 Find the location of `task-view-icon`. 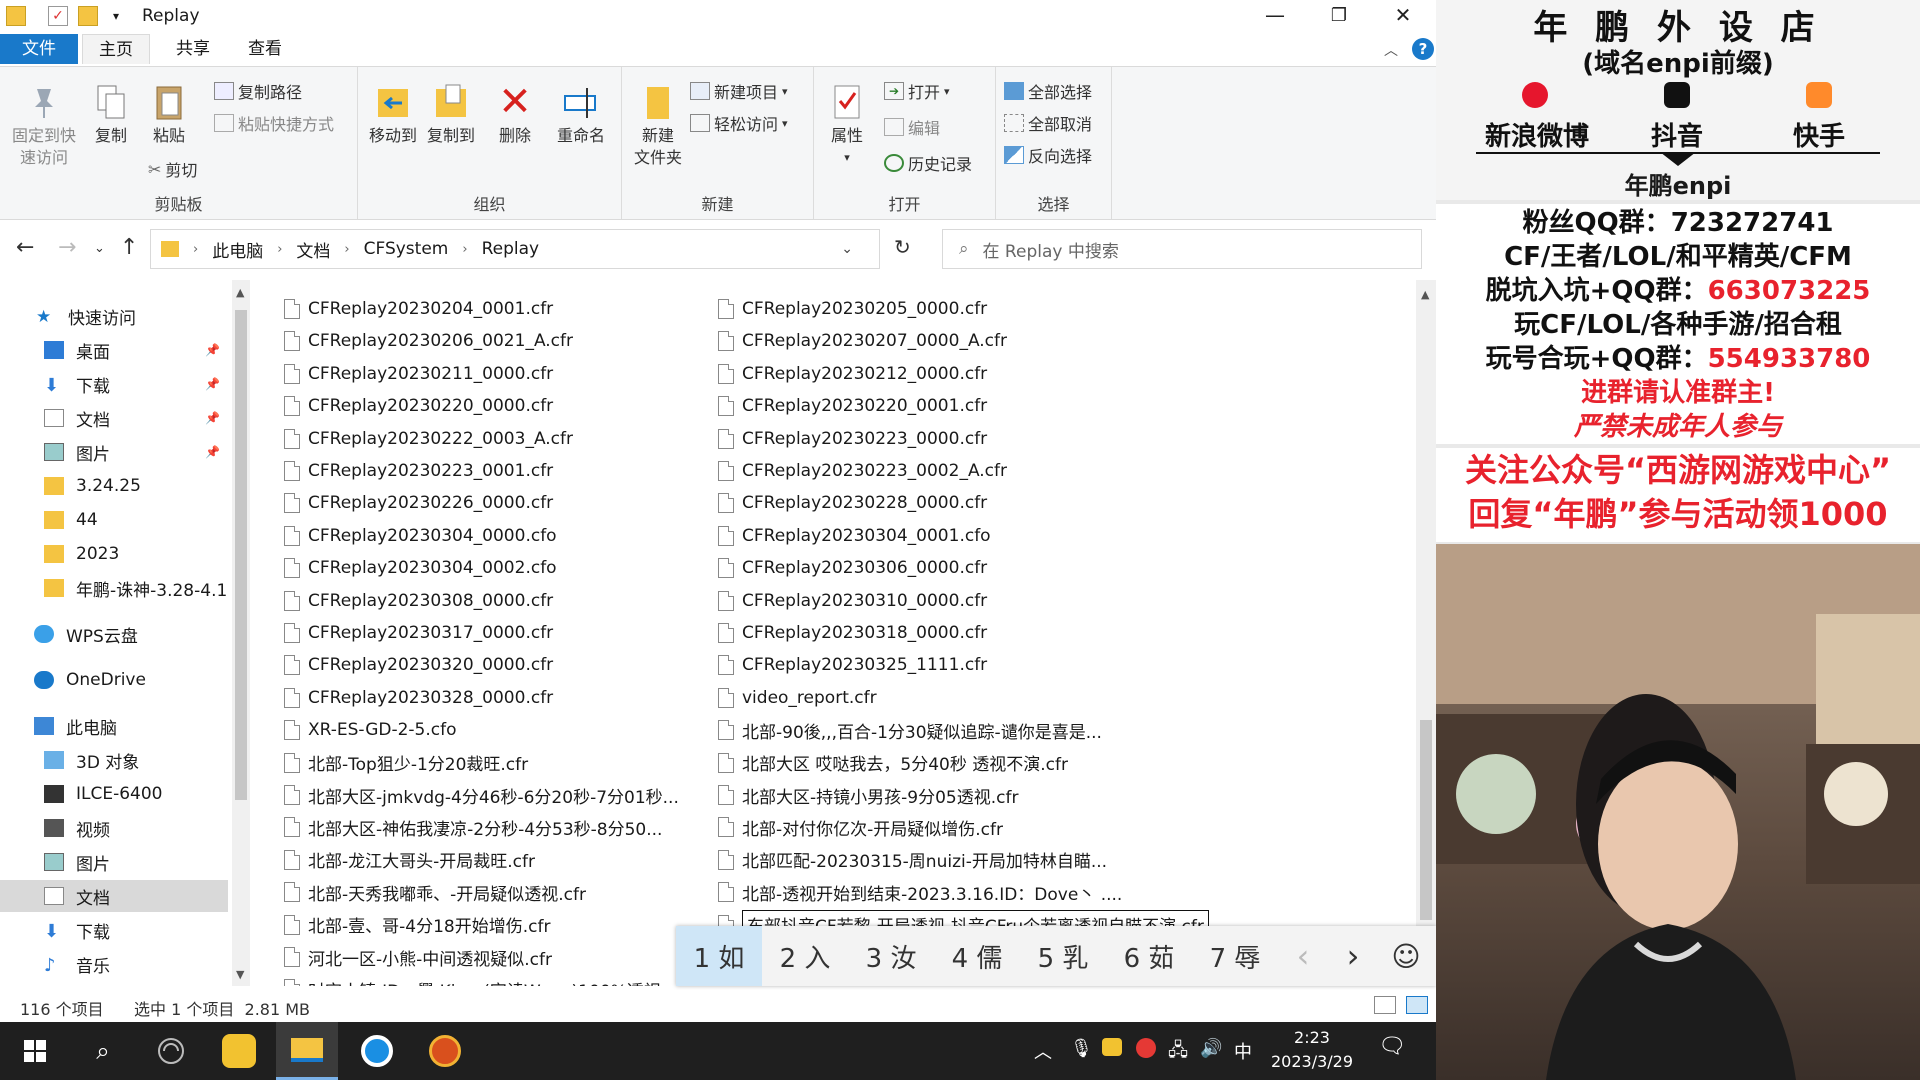

task-view-icon is located at coordinates (171, 1051).